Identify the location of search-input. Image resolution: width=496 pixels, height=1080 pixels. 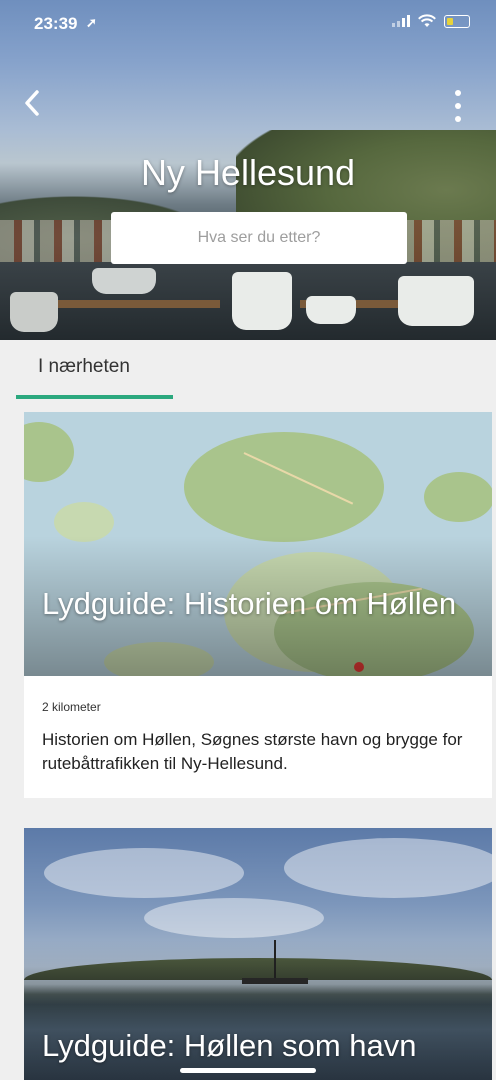
(259, 238).